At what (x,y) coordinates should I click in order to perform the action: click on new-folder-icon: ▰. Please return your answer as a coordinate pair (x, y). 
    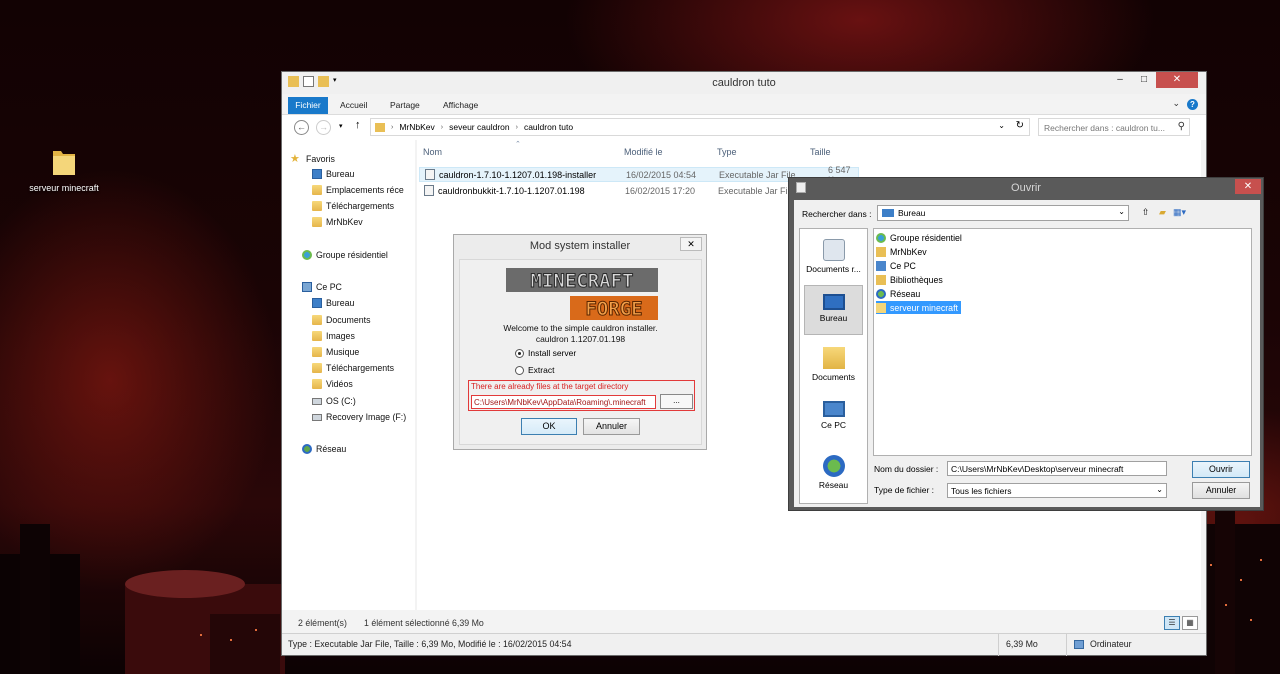
    Looking at the image, I should click on (1162, 212).